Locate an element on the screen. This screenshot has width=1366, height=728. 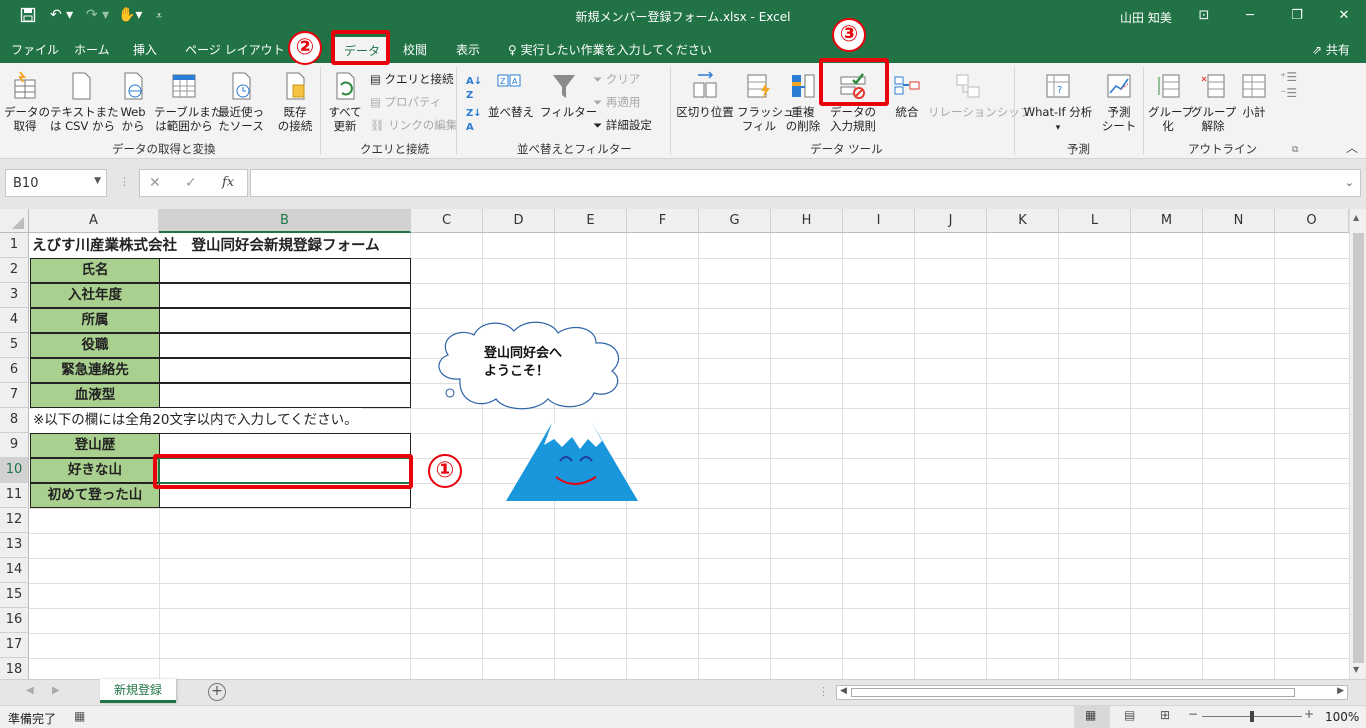
filter-button: フィルター is located at coordinates (568, 95).